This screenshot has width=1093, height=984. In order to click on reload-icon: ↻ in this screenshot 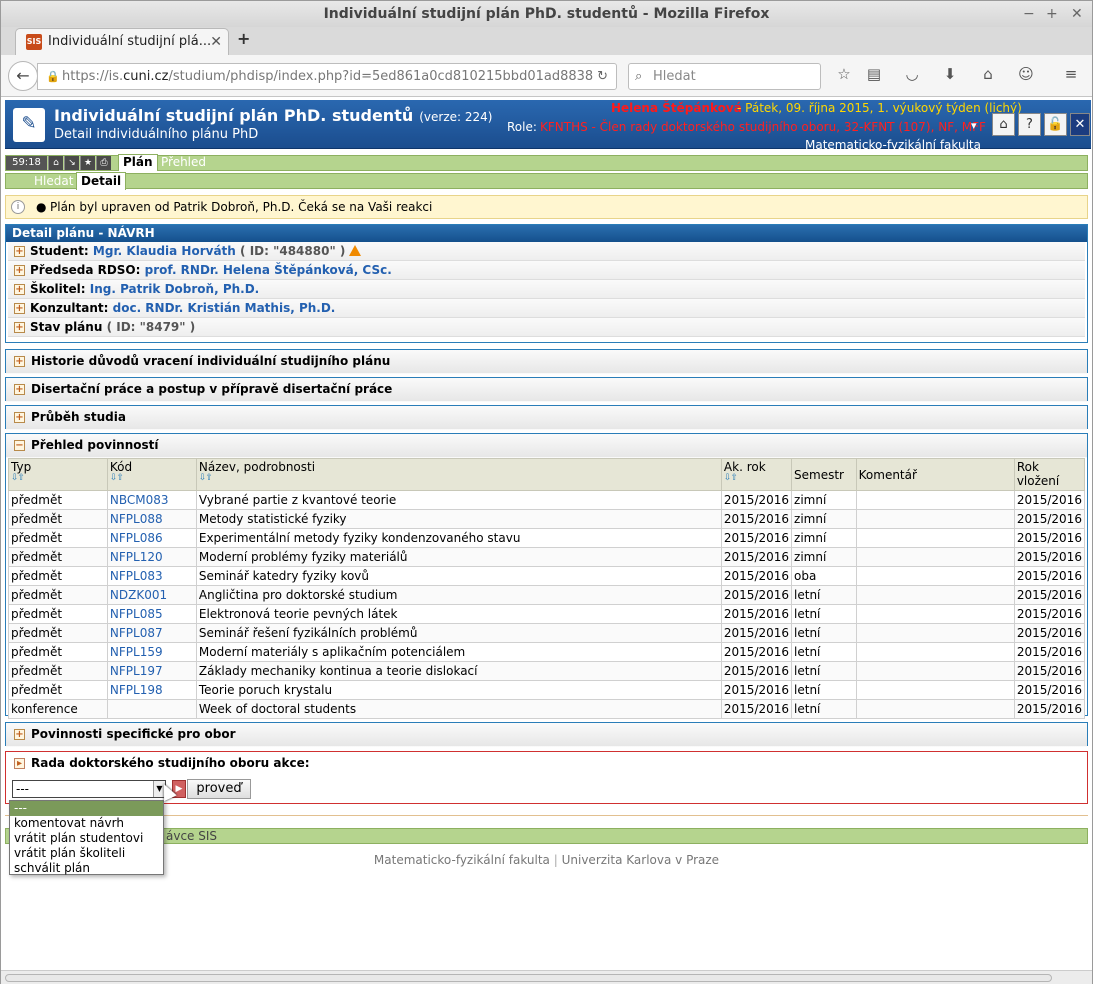, I will do `click(602, 76)`.